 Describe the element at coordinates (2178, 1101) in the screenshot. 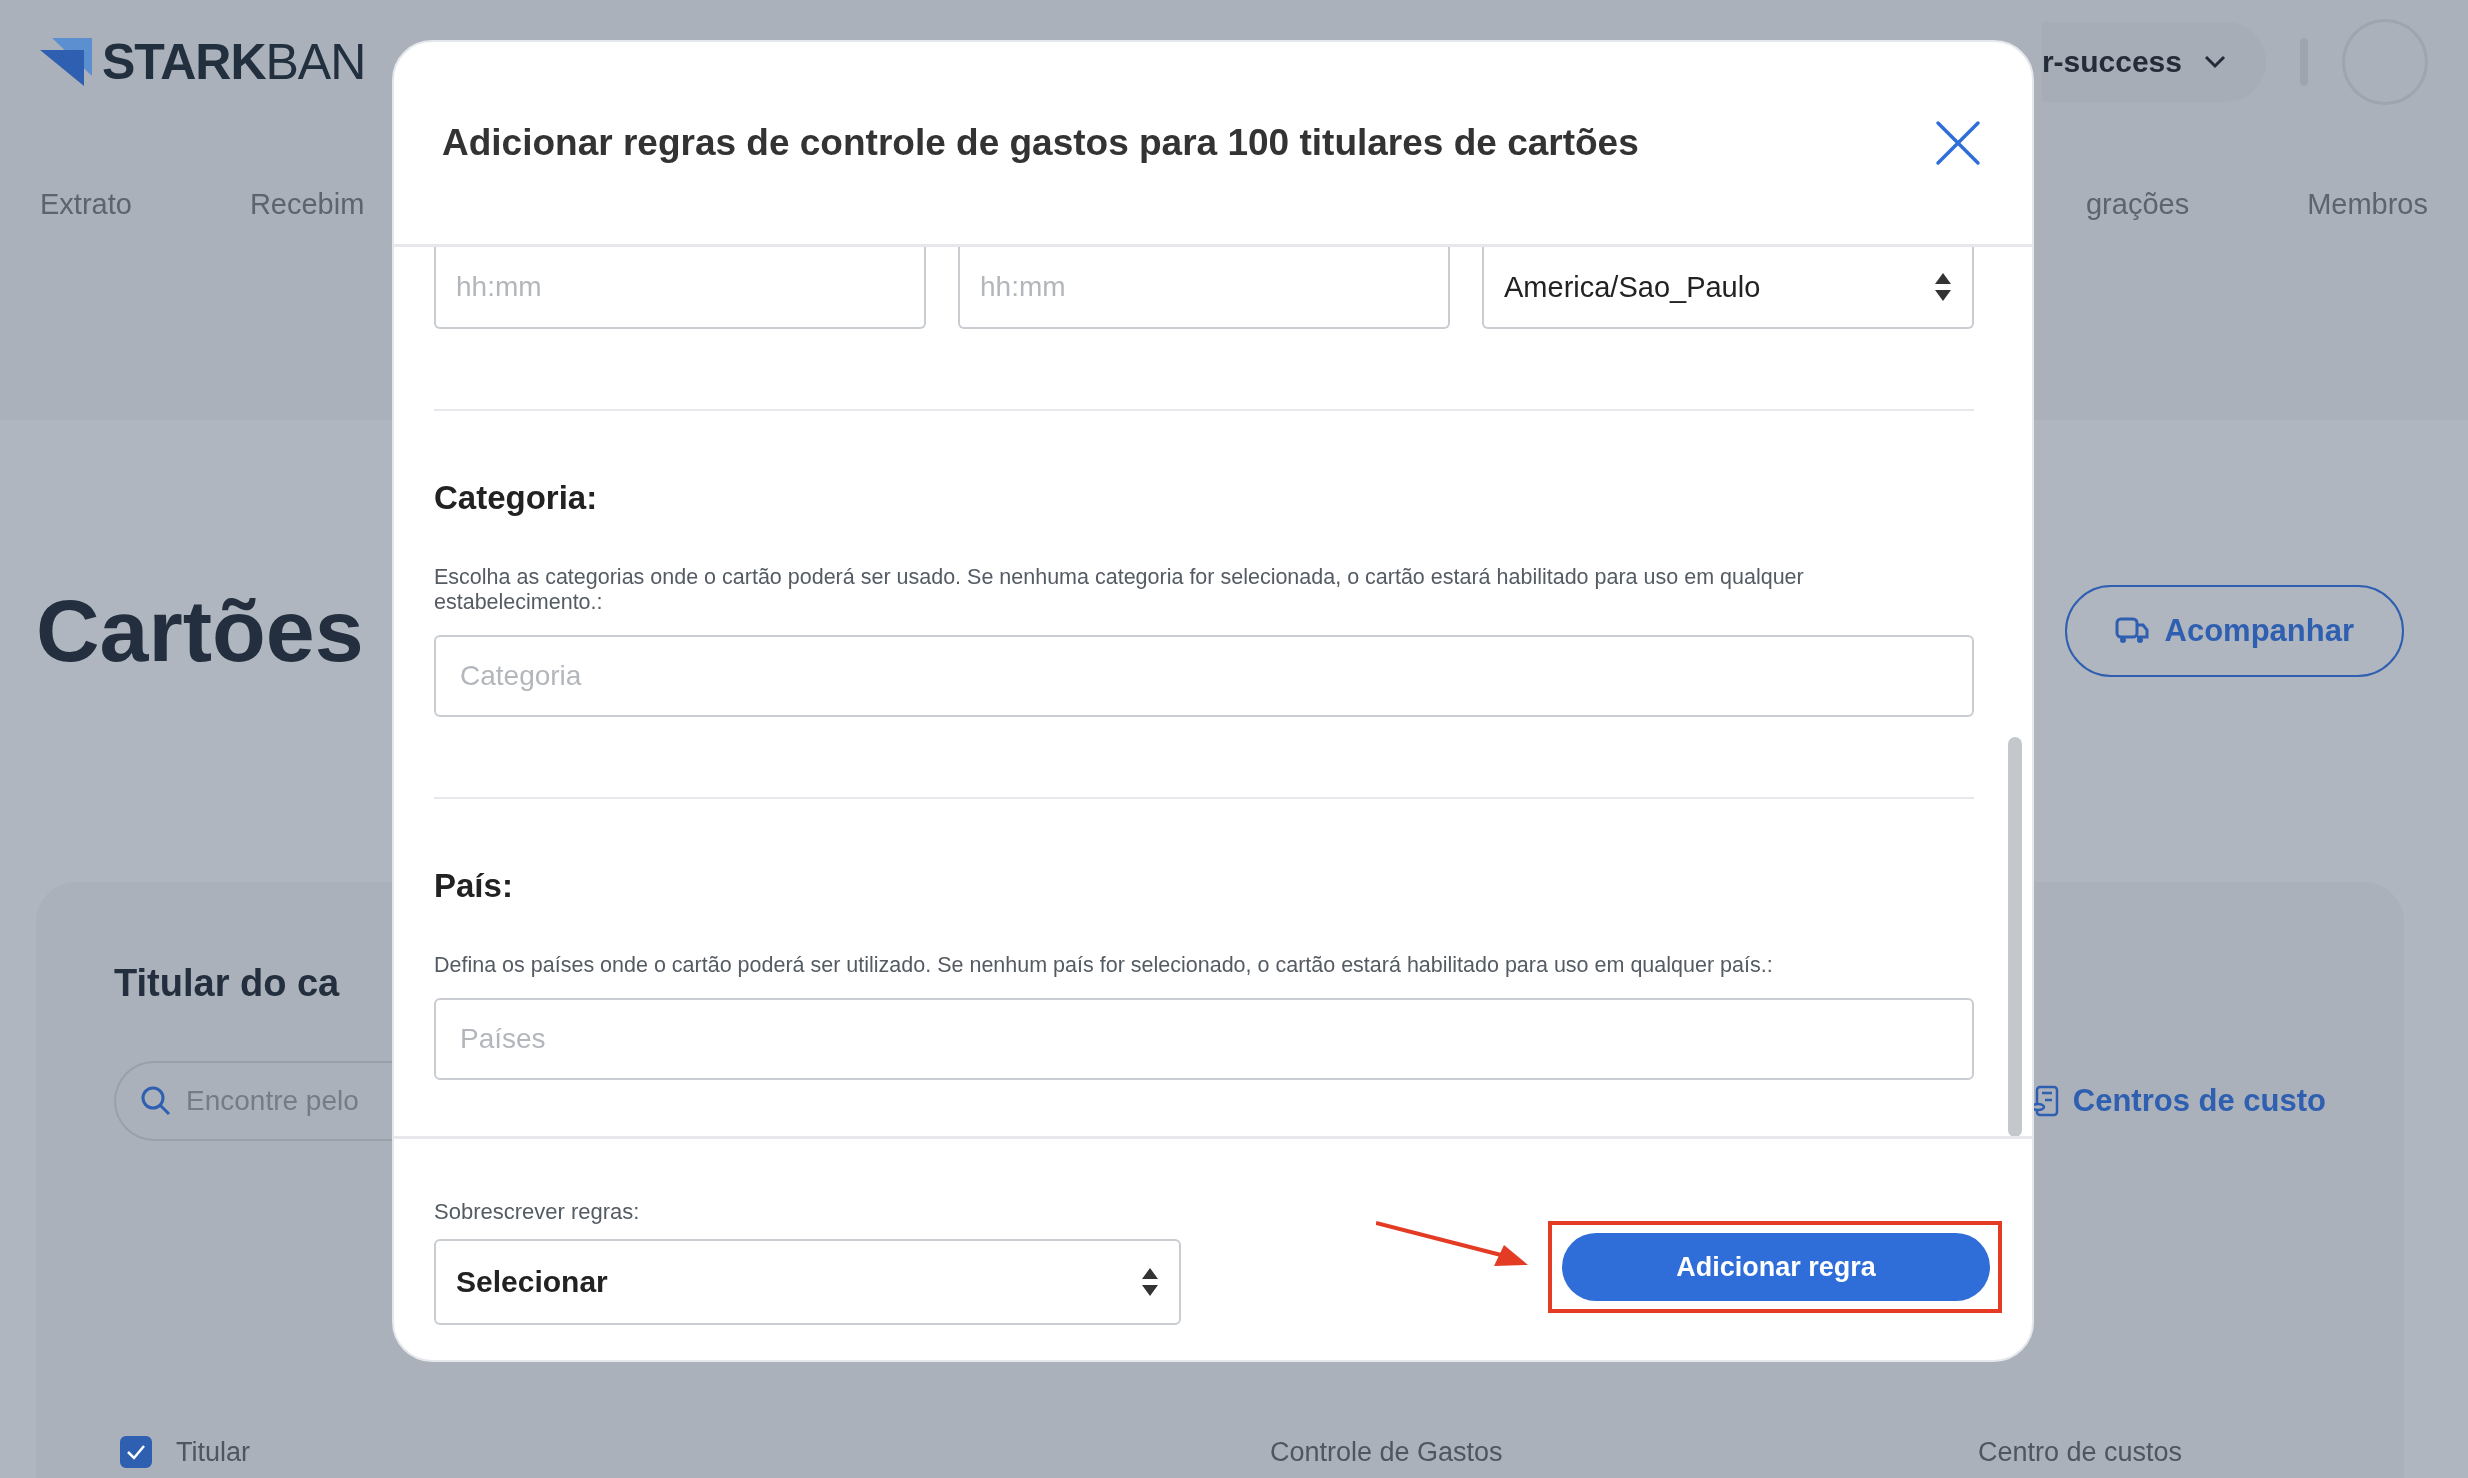

I see `cost-centers-link: Centros de custo` at that location.